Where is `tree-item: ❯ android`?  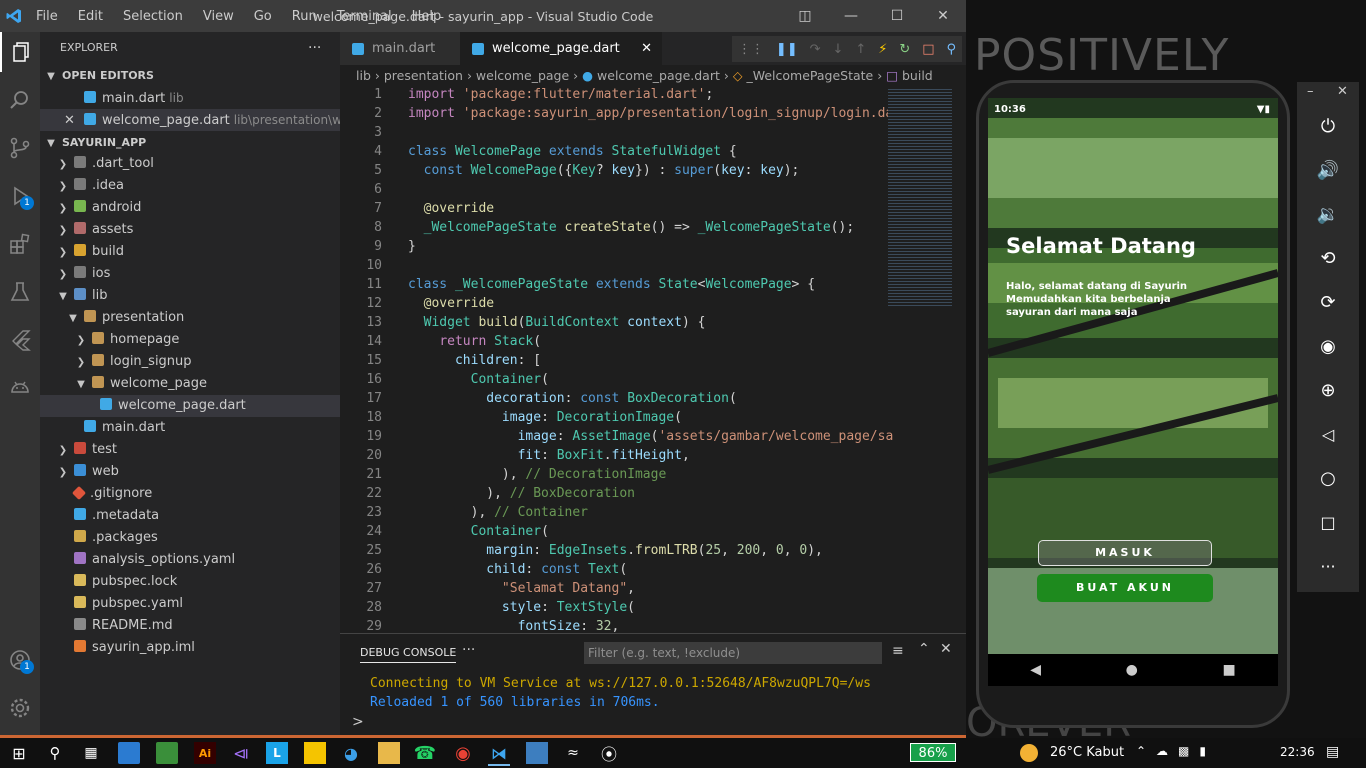
tree-item: ❯ android is located at coordinates (198, 208).